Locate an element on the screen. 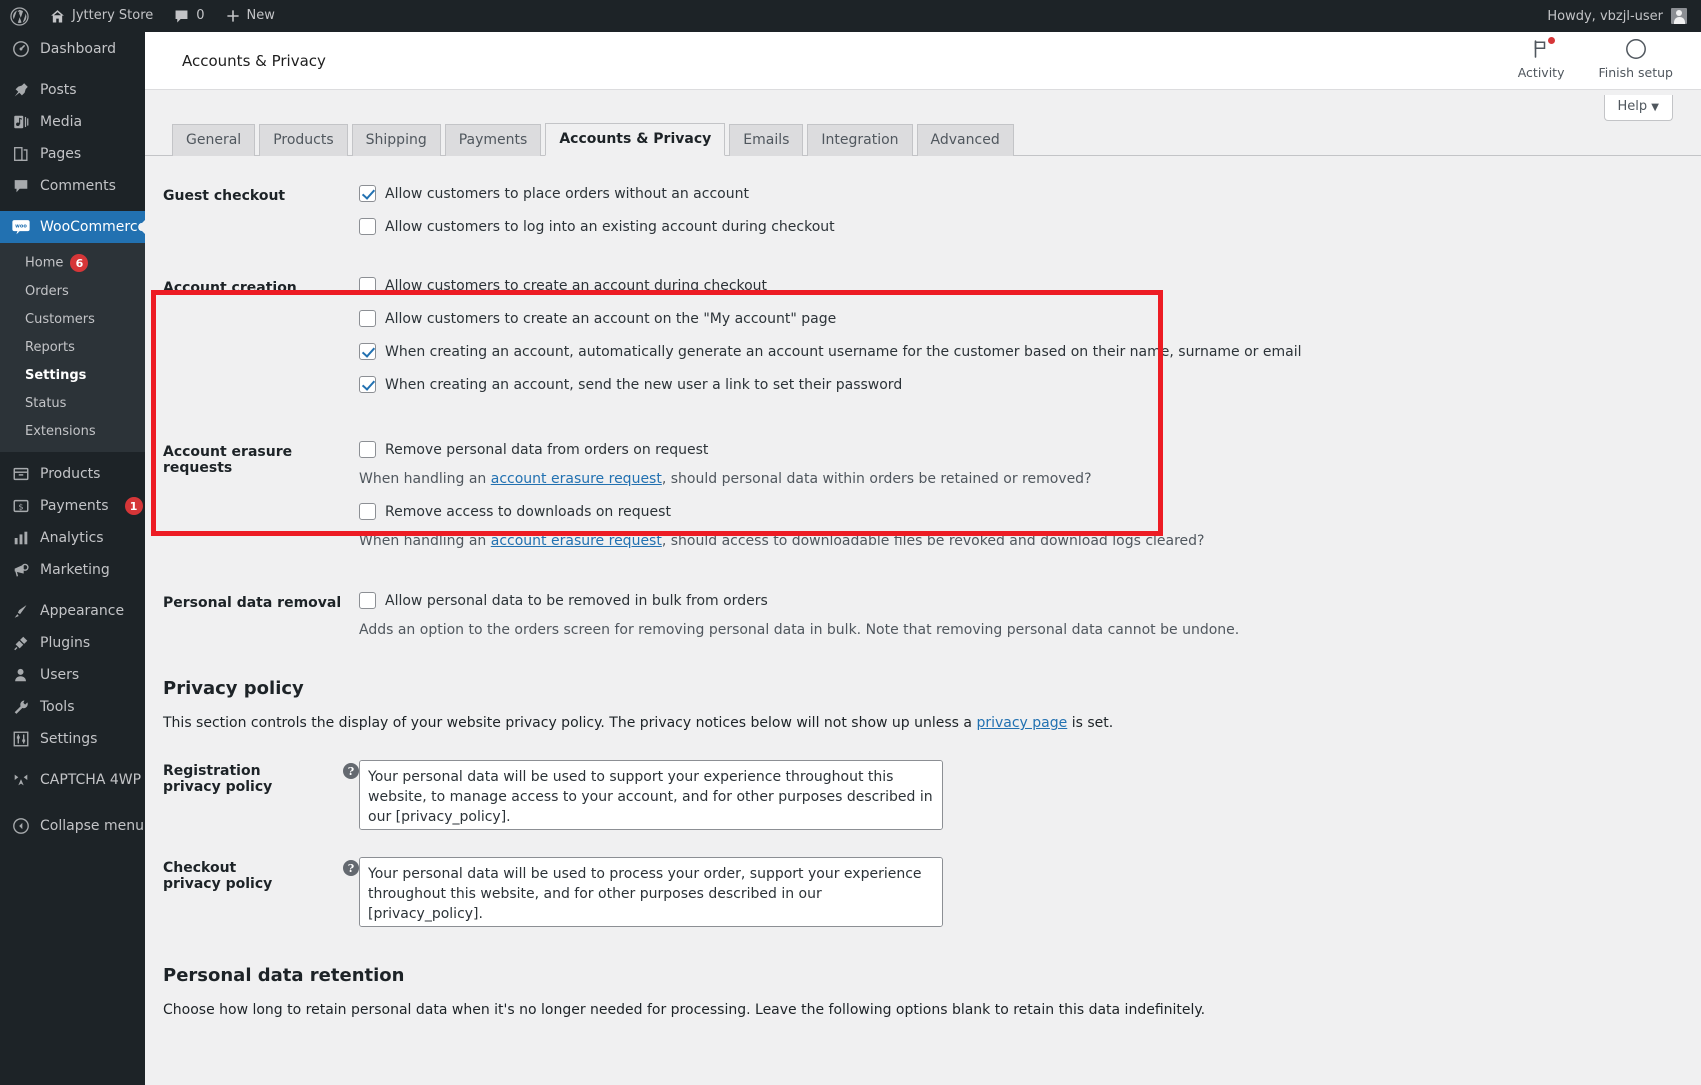  comment-bubble-icon is located at coordinates (181, 16).